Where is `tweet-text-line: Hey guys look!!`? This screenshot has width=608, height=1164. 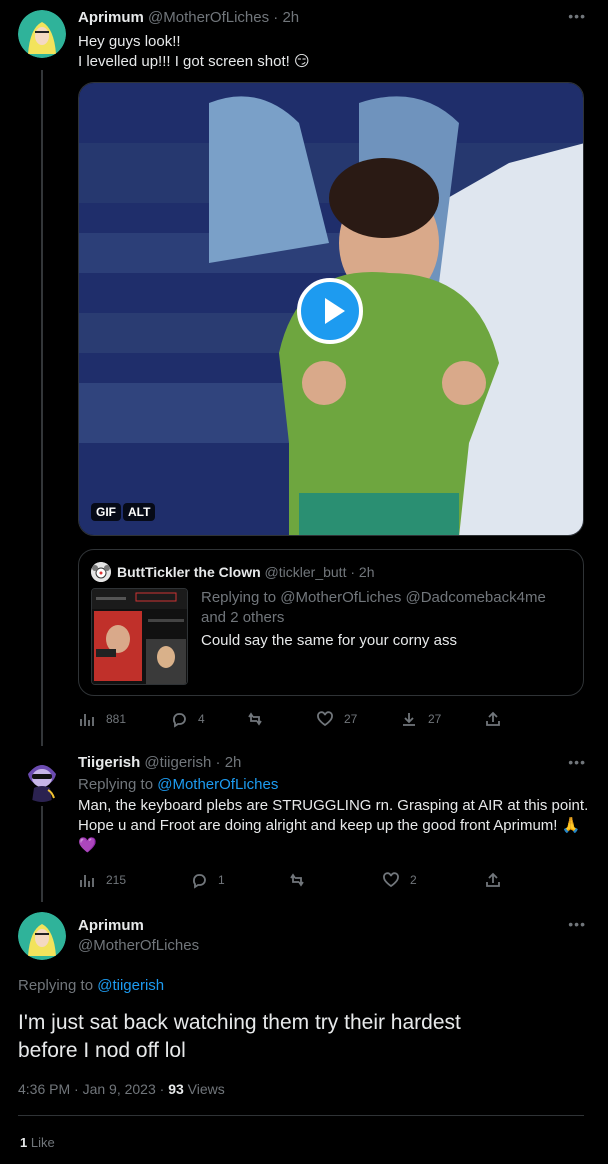
tweet-text-line: Hey guys look!! is located at coordinates (129, 41).